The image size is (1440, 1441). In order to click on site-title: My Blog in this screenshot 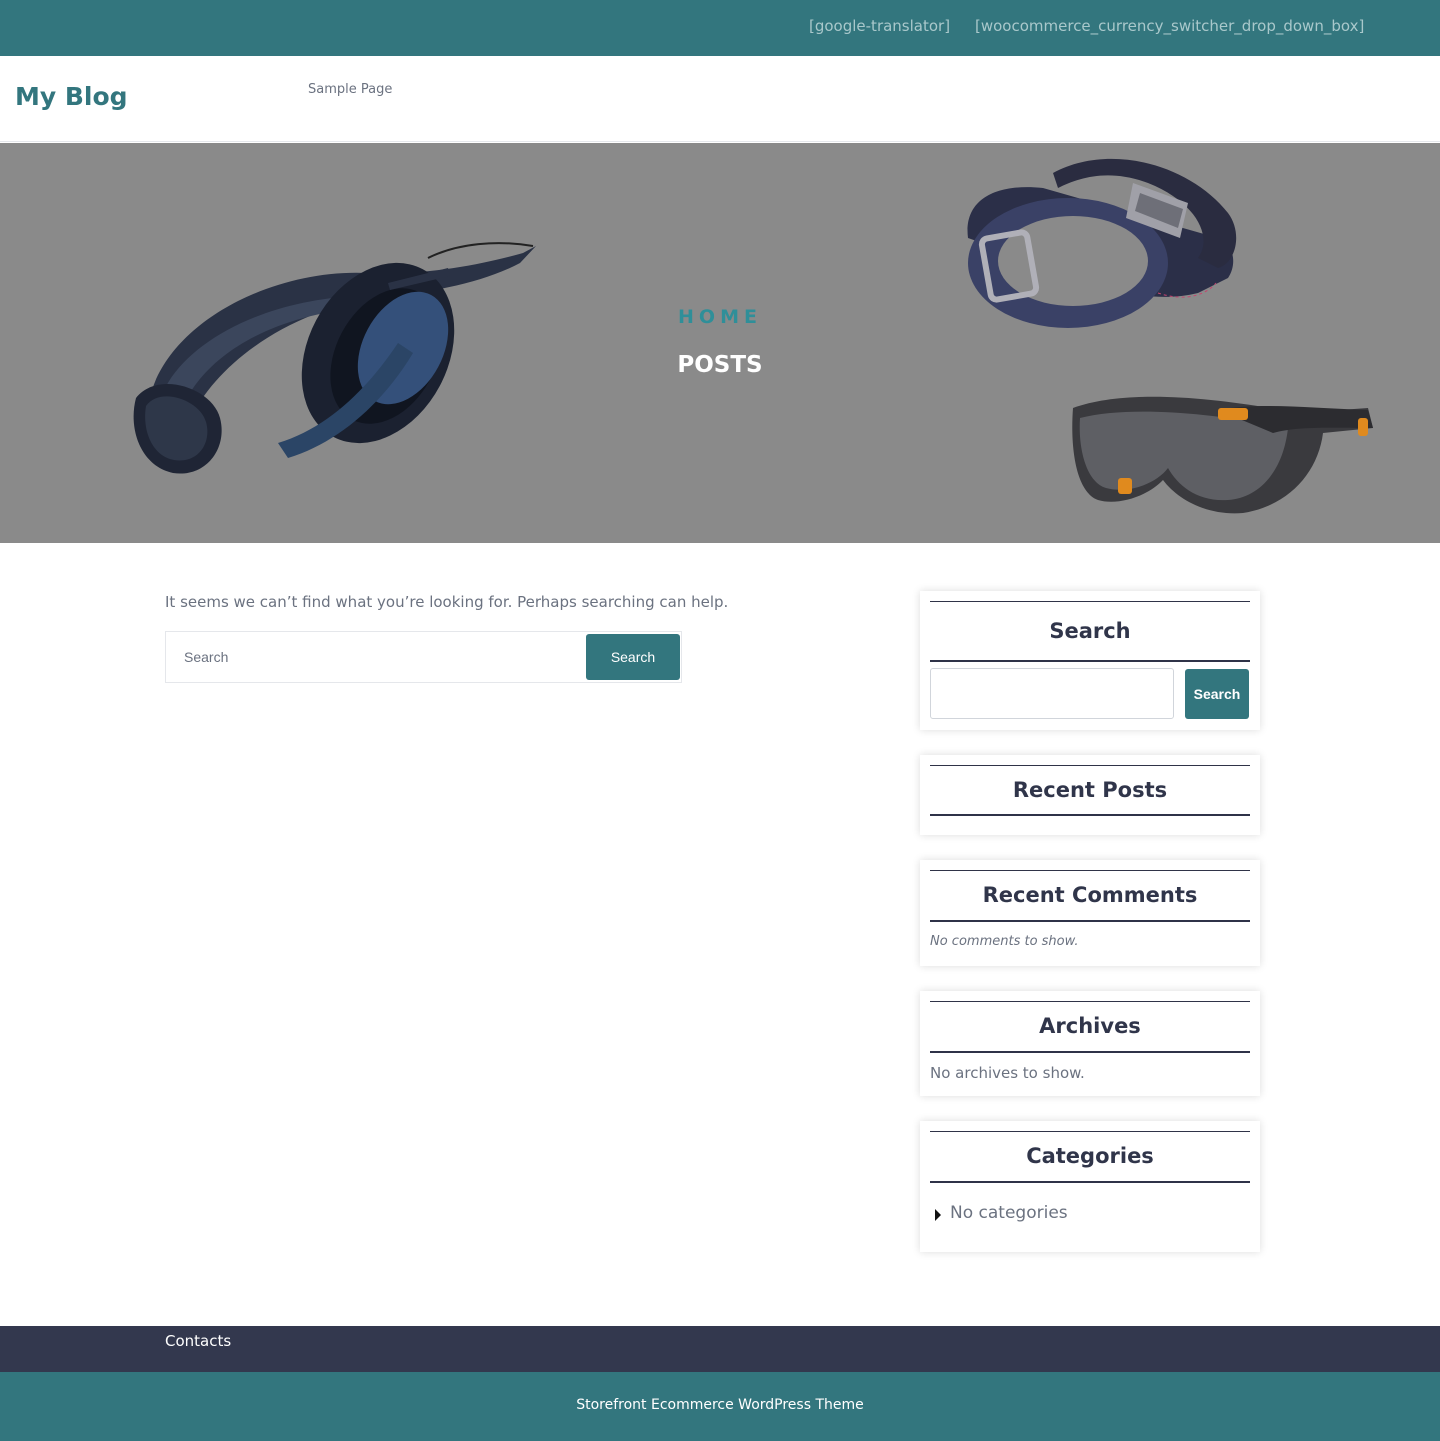, I will do `click(71, 96)`.